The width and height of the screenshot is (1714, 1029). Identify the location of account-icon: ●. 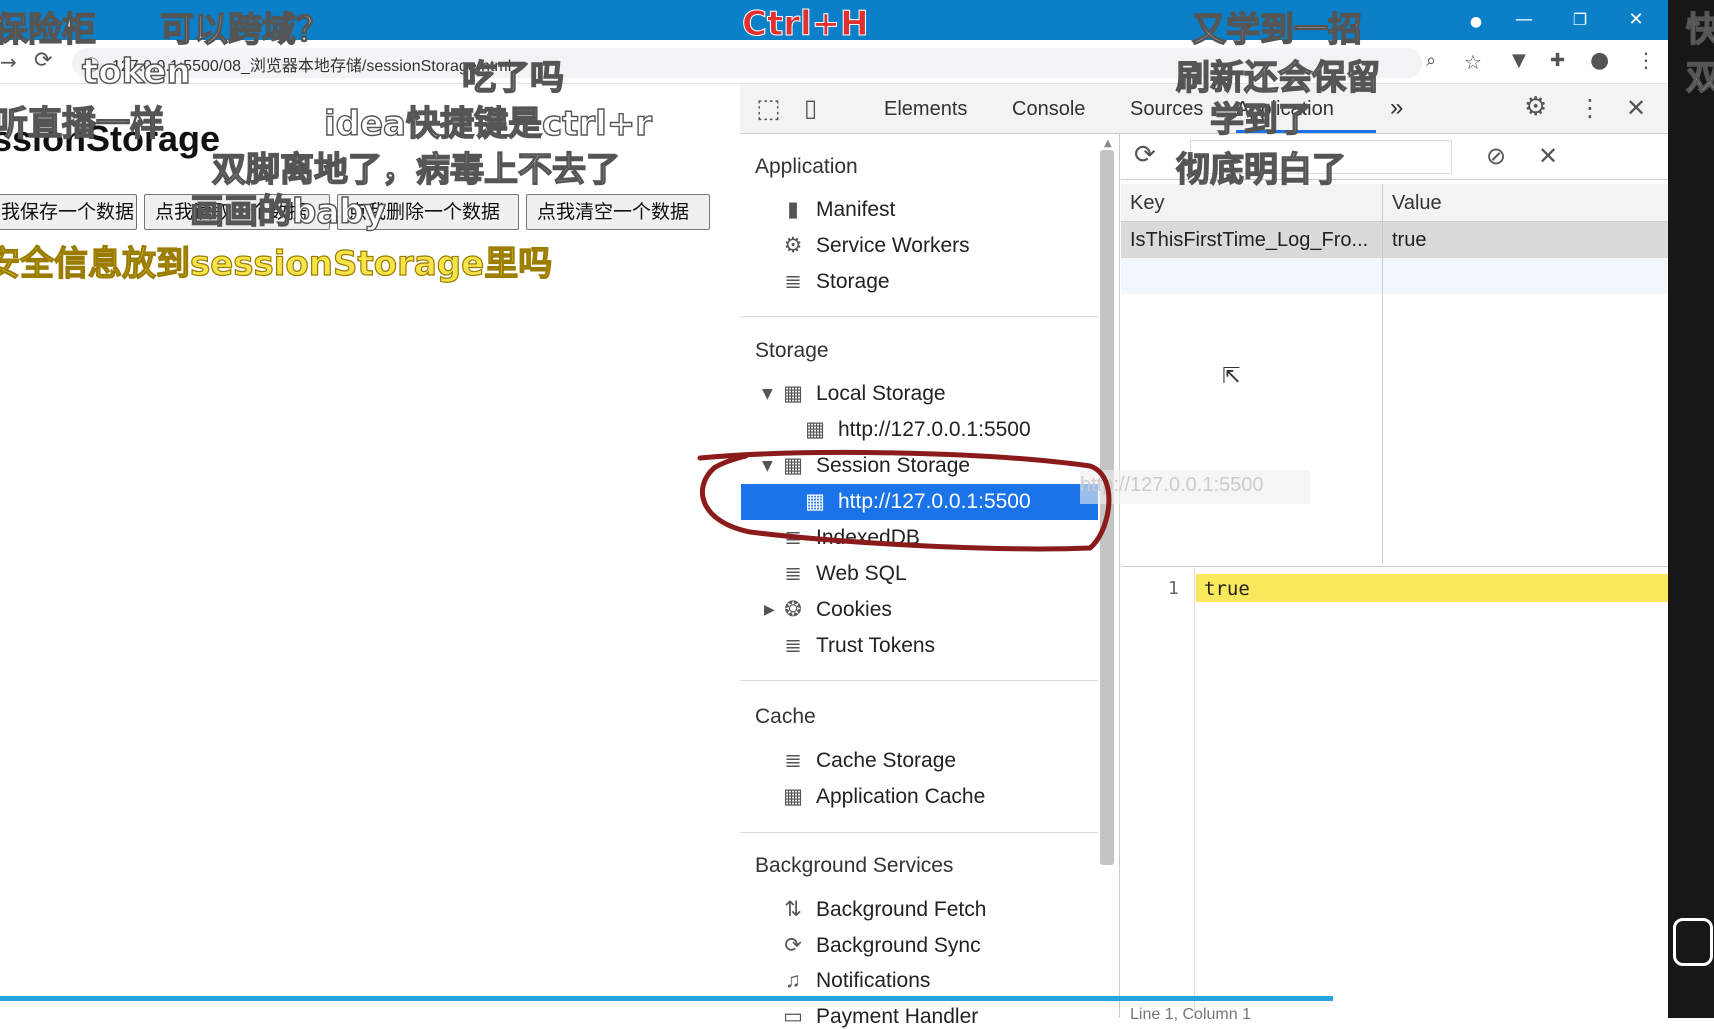
(1599, 60).